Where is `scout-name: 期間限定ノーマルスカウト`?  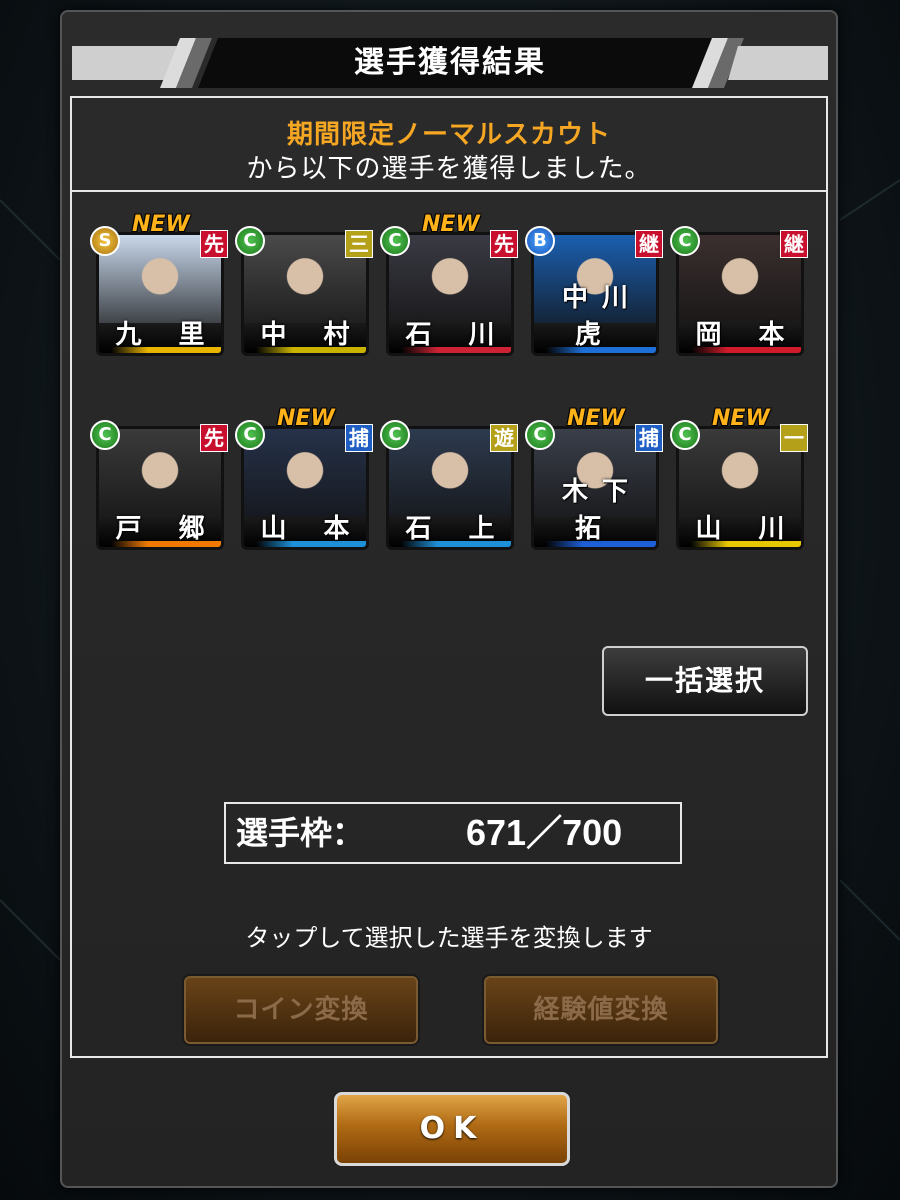
scout-name: 期間限定ノーマルスカウト is located at coordinates (448, 135).